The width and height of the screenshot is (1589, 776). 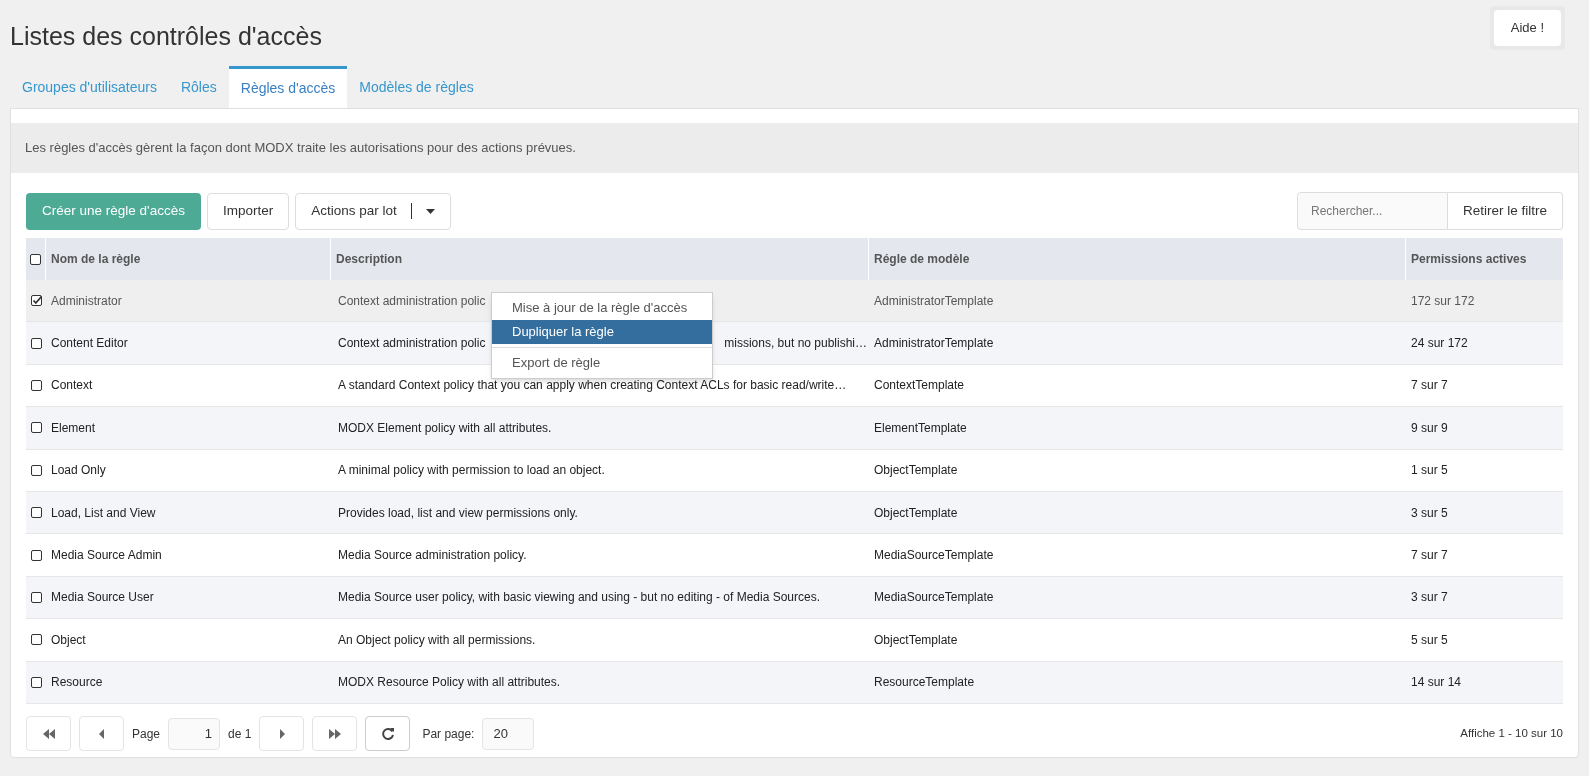 What do you see at coordinates (72, 386) in the screenshot?
I see `table-cell-text: Context` at bounding box center [72, 386].